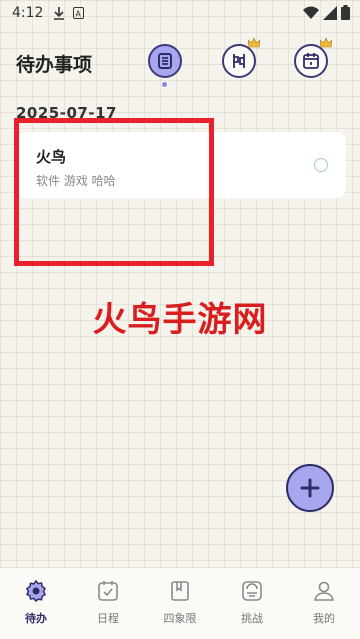 Image resolution: width=360 pixels, height=639 pixels. What do you see at coordinates (180, 13) in the screenshot?
I see `status-bar: 4:12 A` at bounding box center [180, 13].